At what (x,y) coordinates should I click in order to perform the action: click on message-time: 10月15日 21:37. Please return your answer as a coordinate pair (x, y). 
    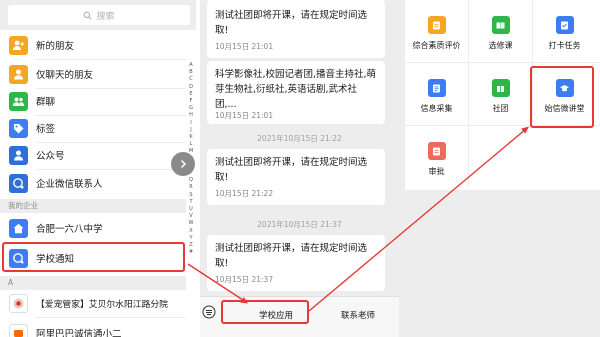
    Looking at the image, I should click on (244, 279).